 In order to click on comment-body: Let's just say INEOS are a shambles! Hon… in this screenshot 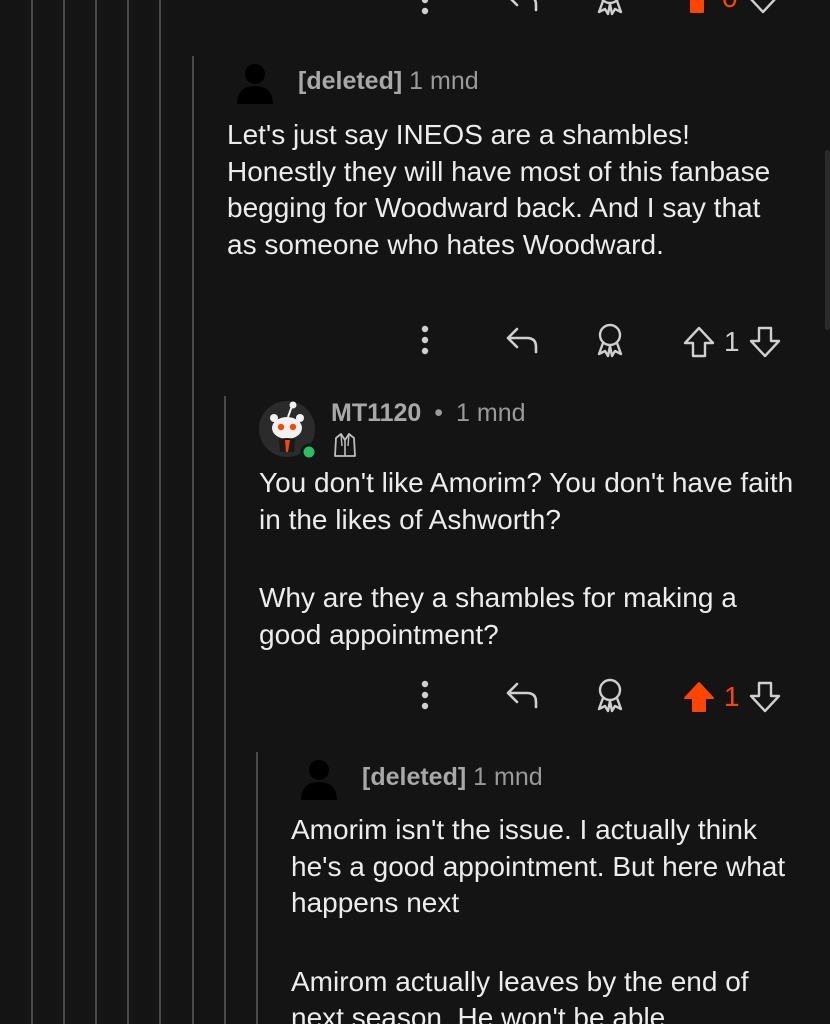, I will do `click(507, 190)`.